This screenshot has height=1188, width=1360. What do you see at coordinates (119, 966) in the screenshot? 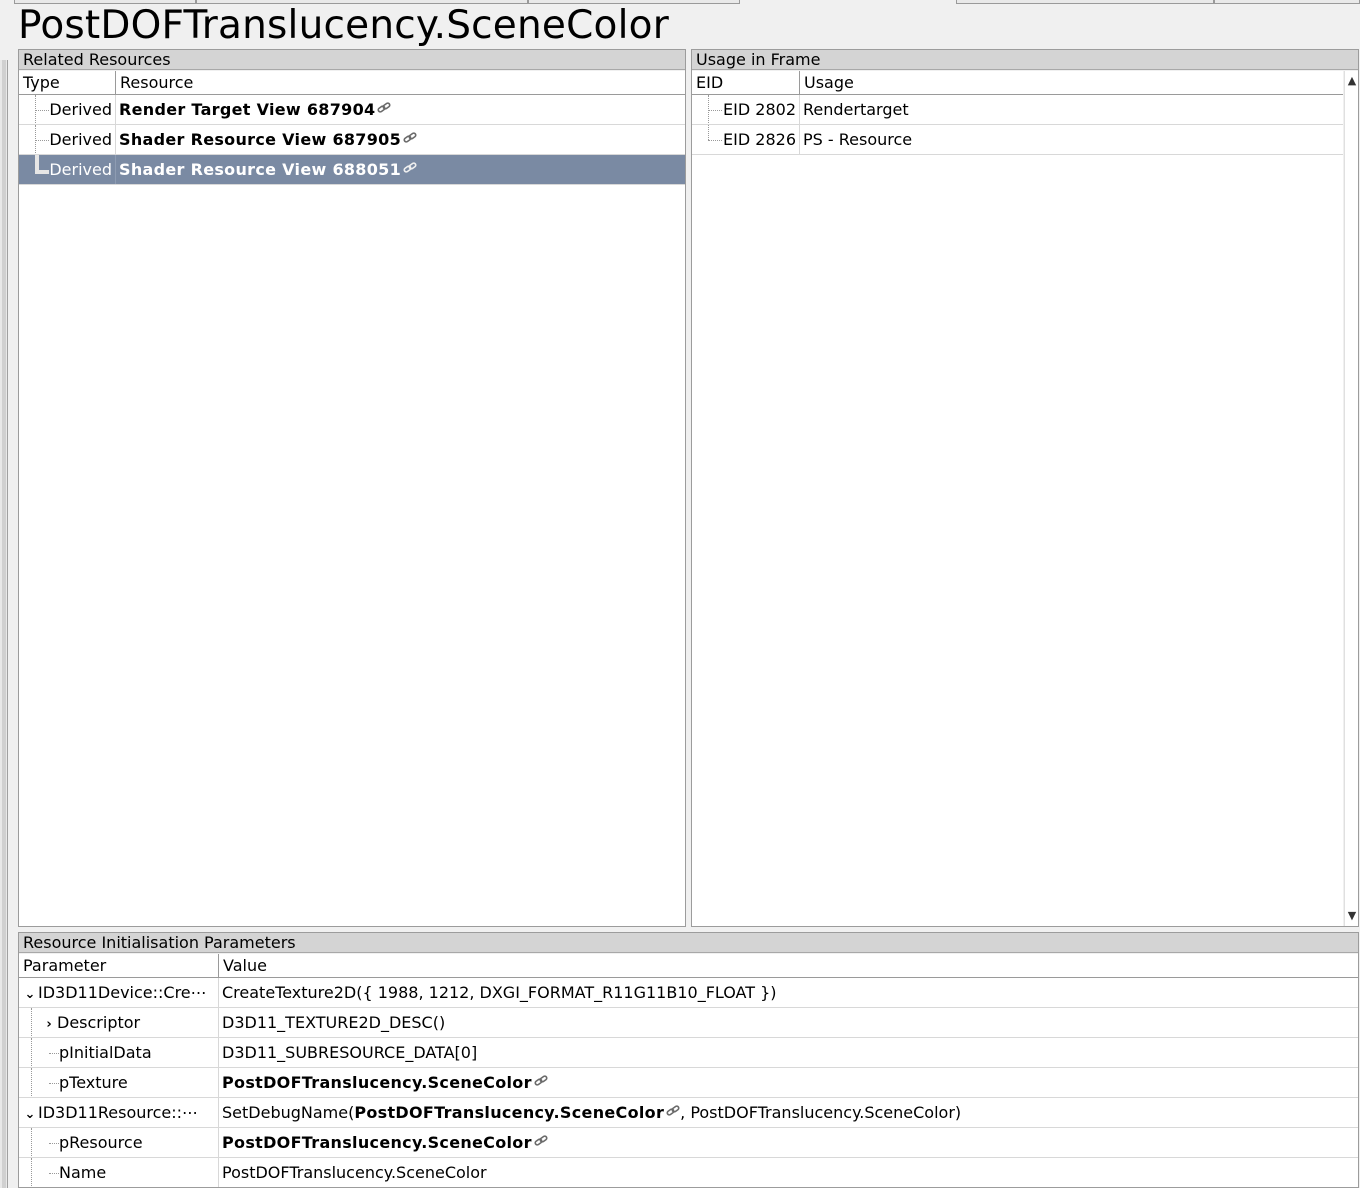
I see `column-header-parameter: Parameter` at bounding box center [119, 966].